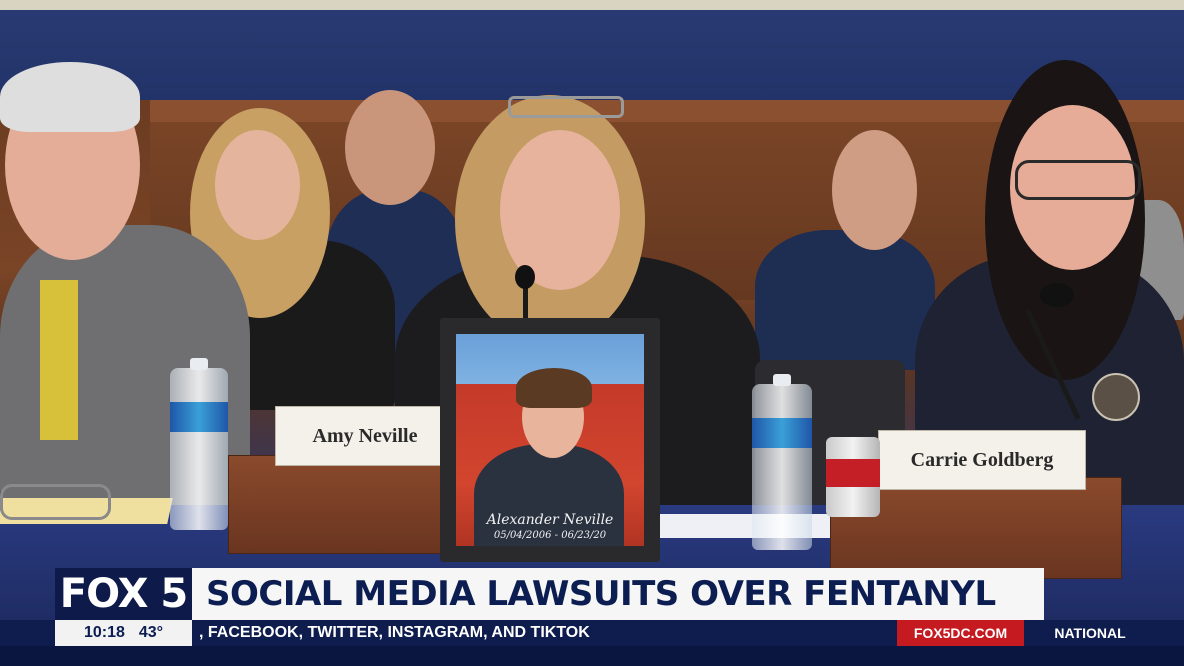 Image resolution: width=1184 pixels, height=666 pixels. I want to click on headline-bar: SOCIAL MEDIA LAWSUITS OVER FENTANYL, so click(618, 594).